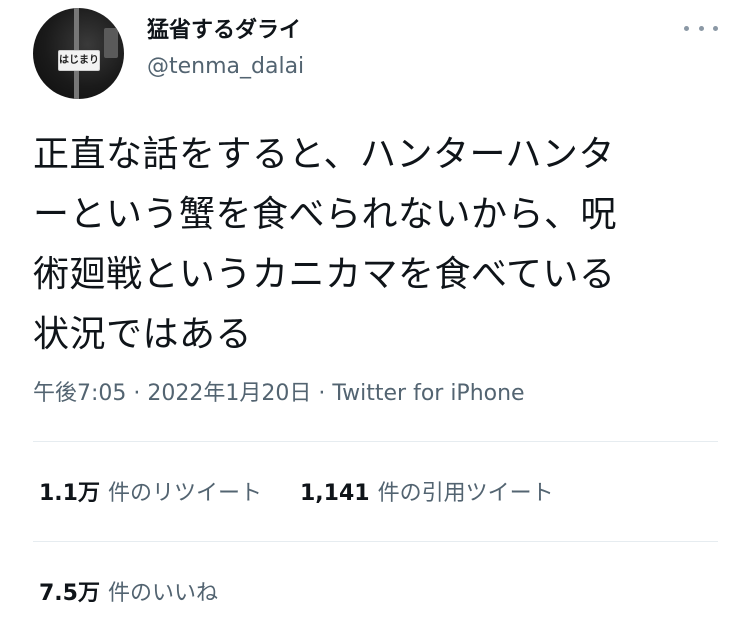 The height and width of the screenshot is (633, 750). Describe the element at coordinates (111, 43) in the screenshot. I see `avatar-background-light` at that location.